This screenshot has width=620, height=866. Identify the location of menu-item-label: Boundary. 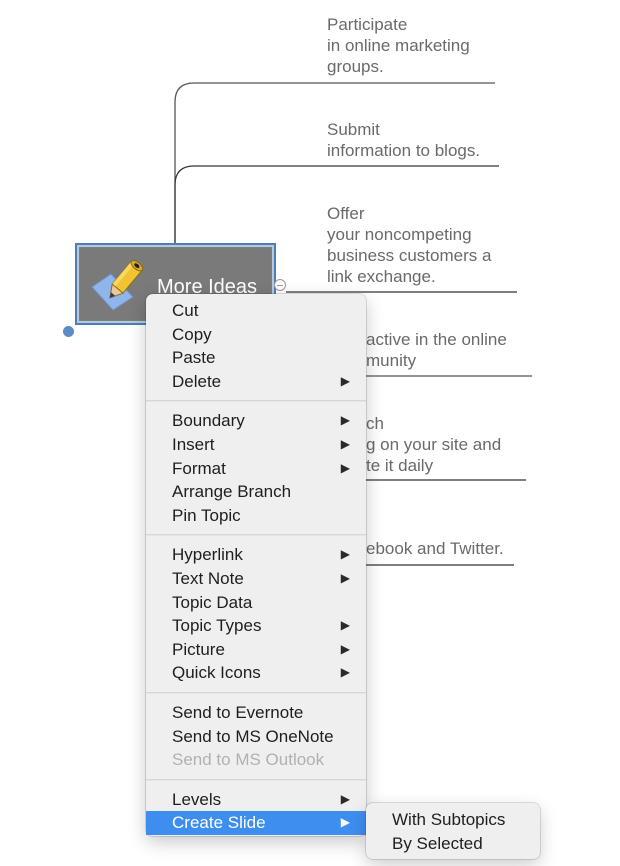
(208, 421).